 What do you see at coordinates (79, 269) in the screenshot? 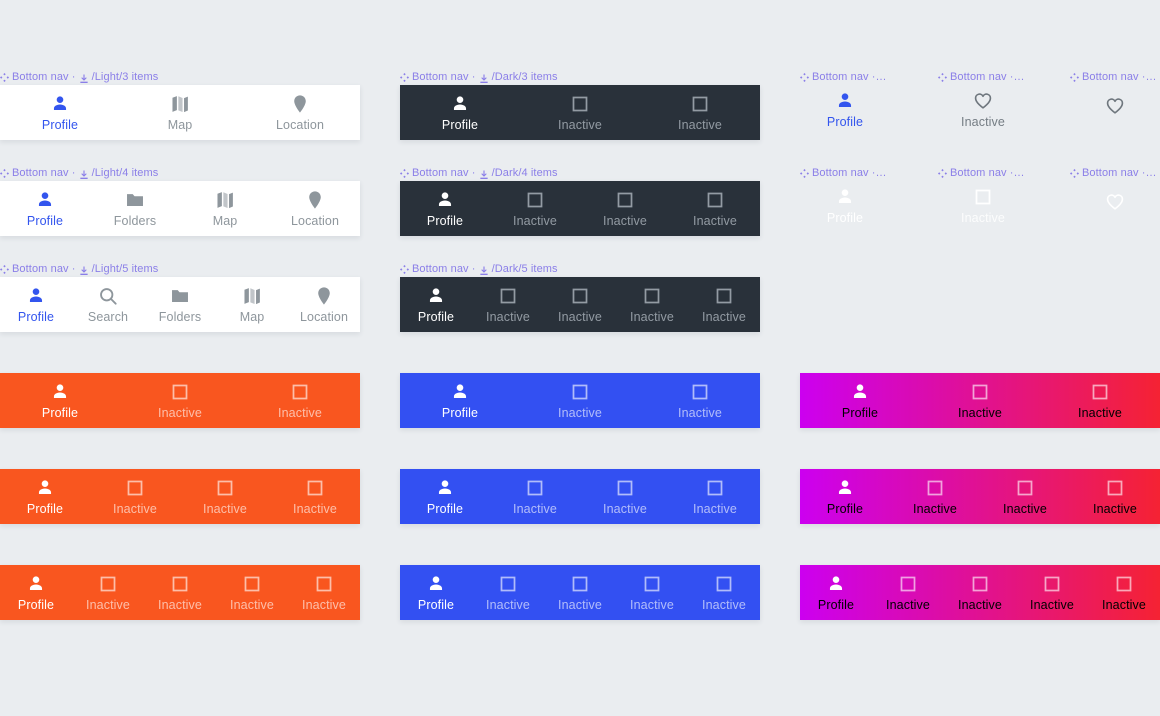
I see `layer-label: Bottom nav · /Light/5 items` at bounding box center [79, 269].